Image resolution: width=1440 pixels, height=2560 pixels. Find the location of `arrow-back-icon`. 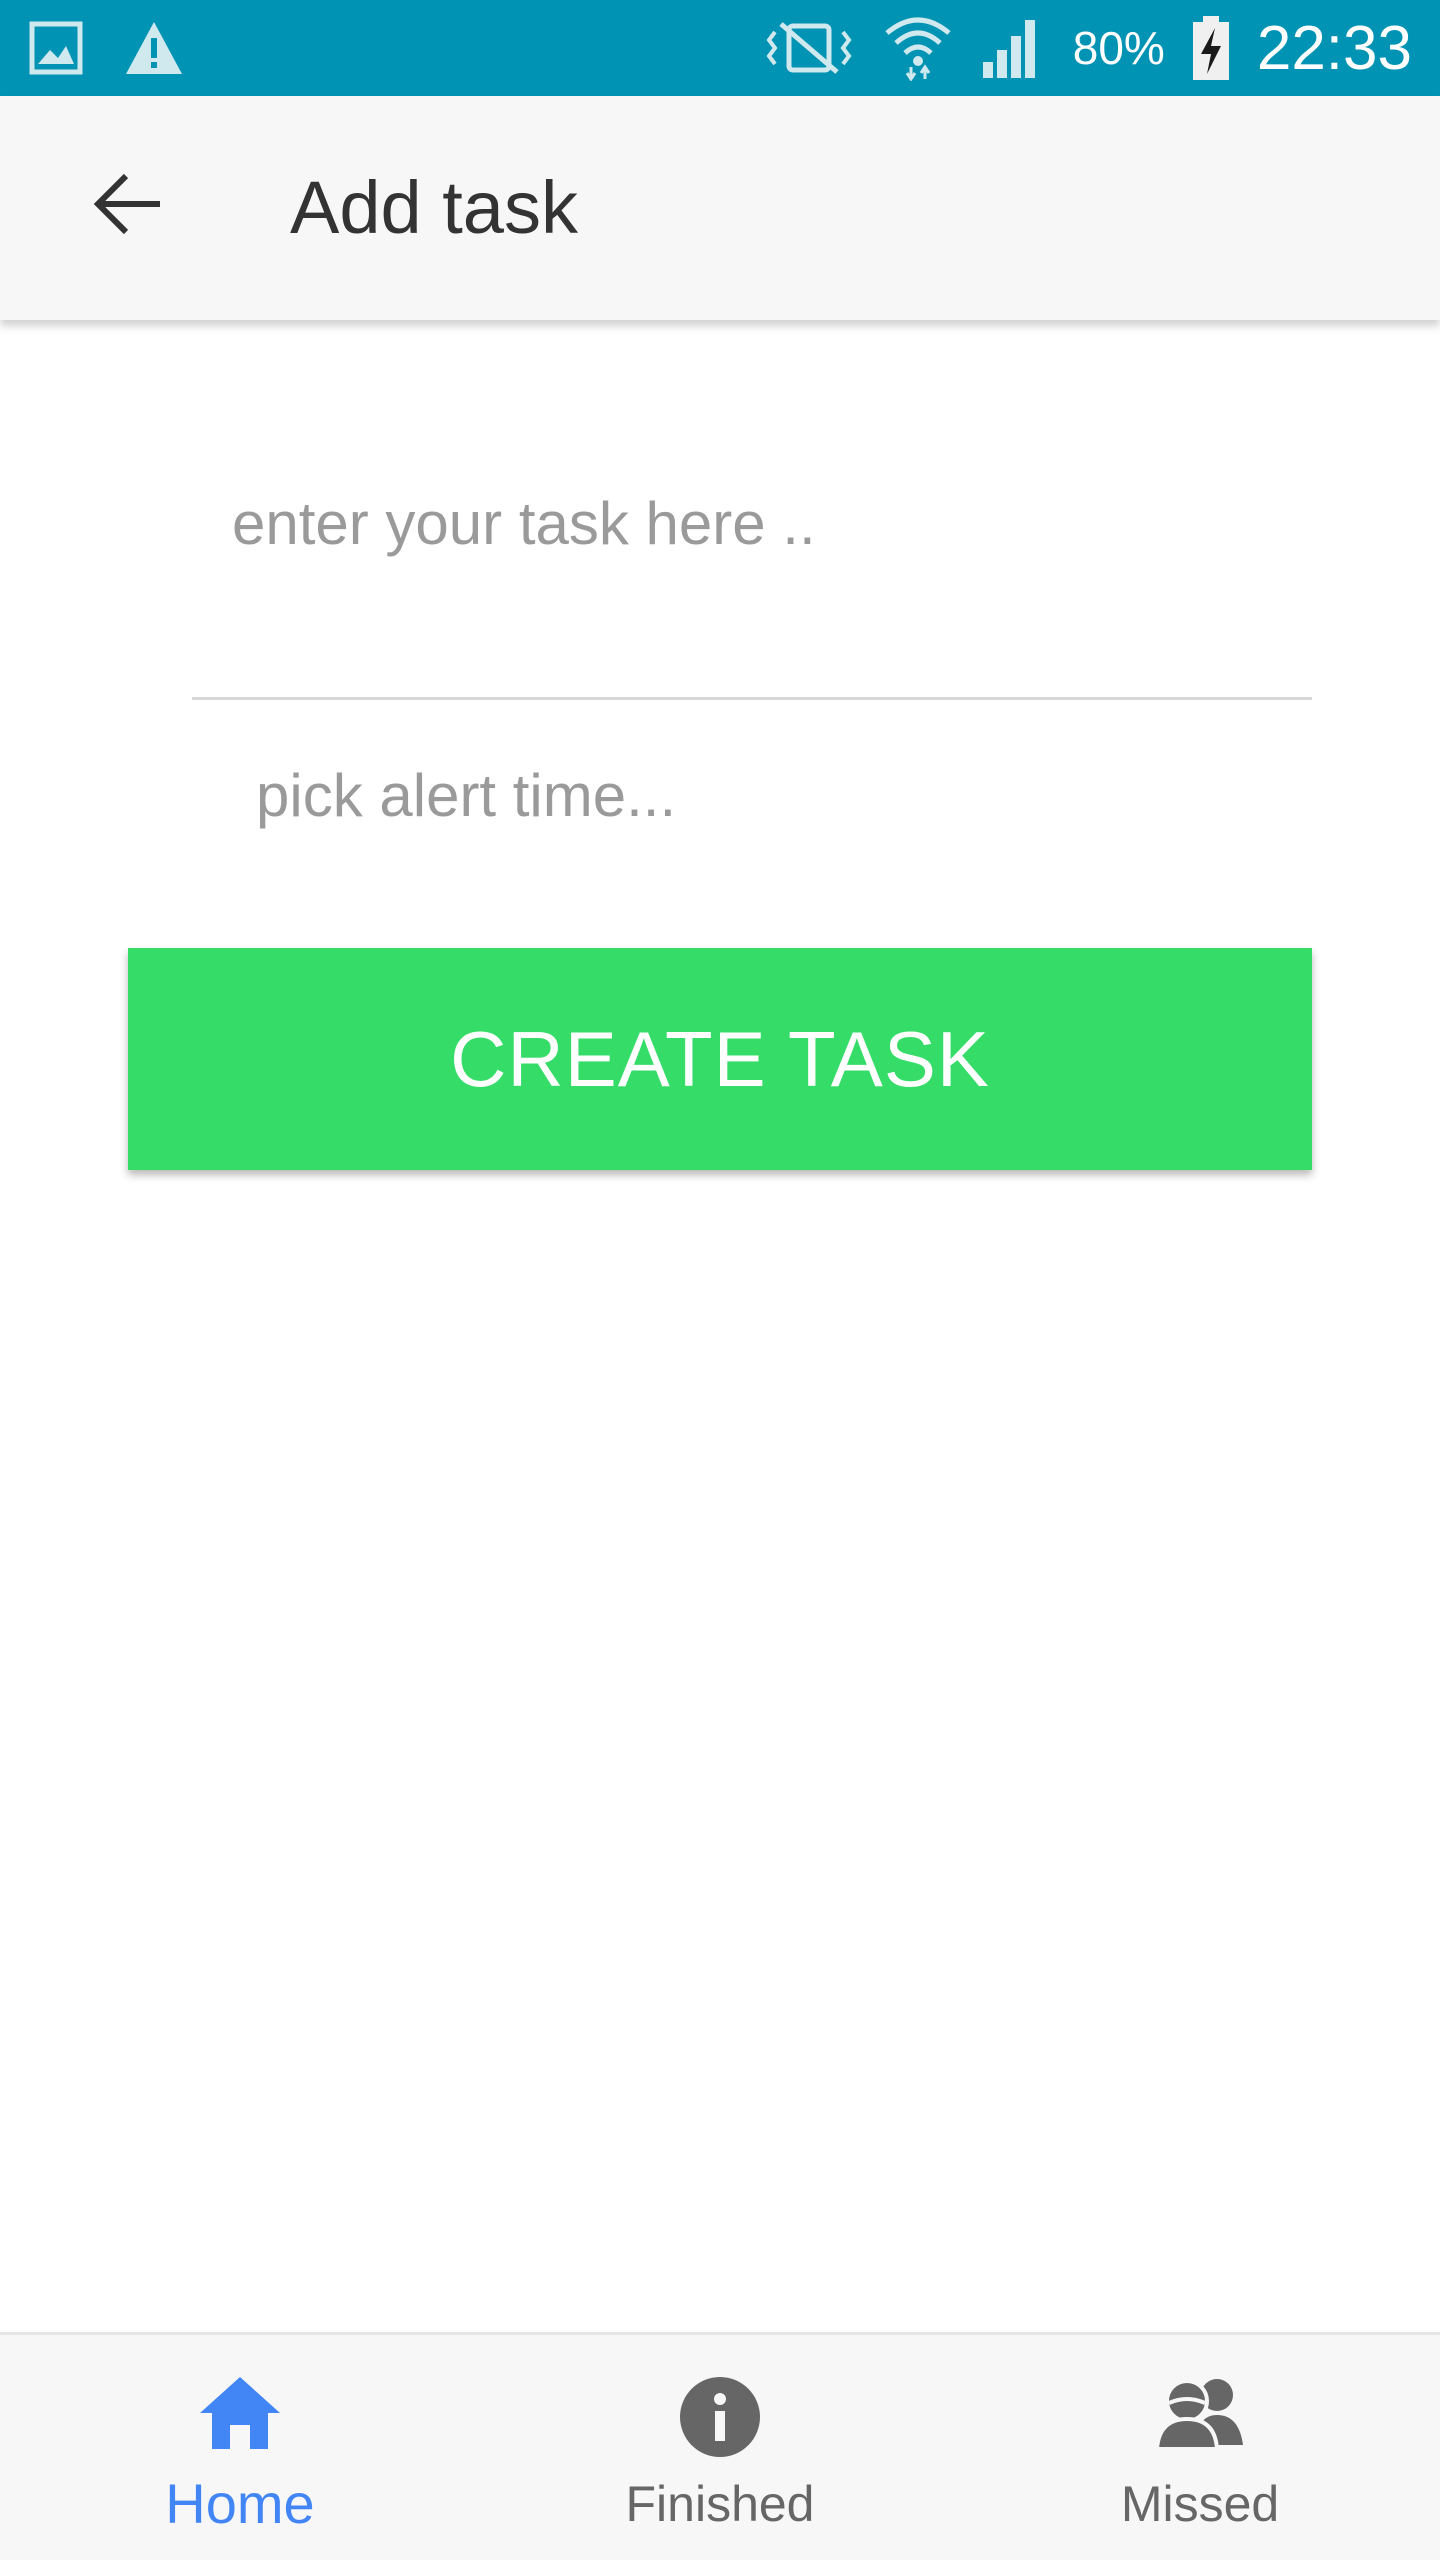

arrow-back-icon is located at coordinates (128, 206).